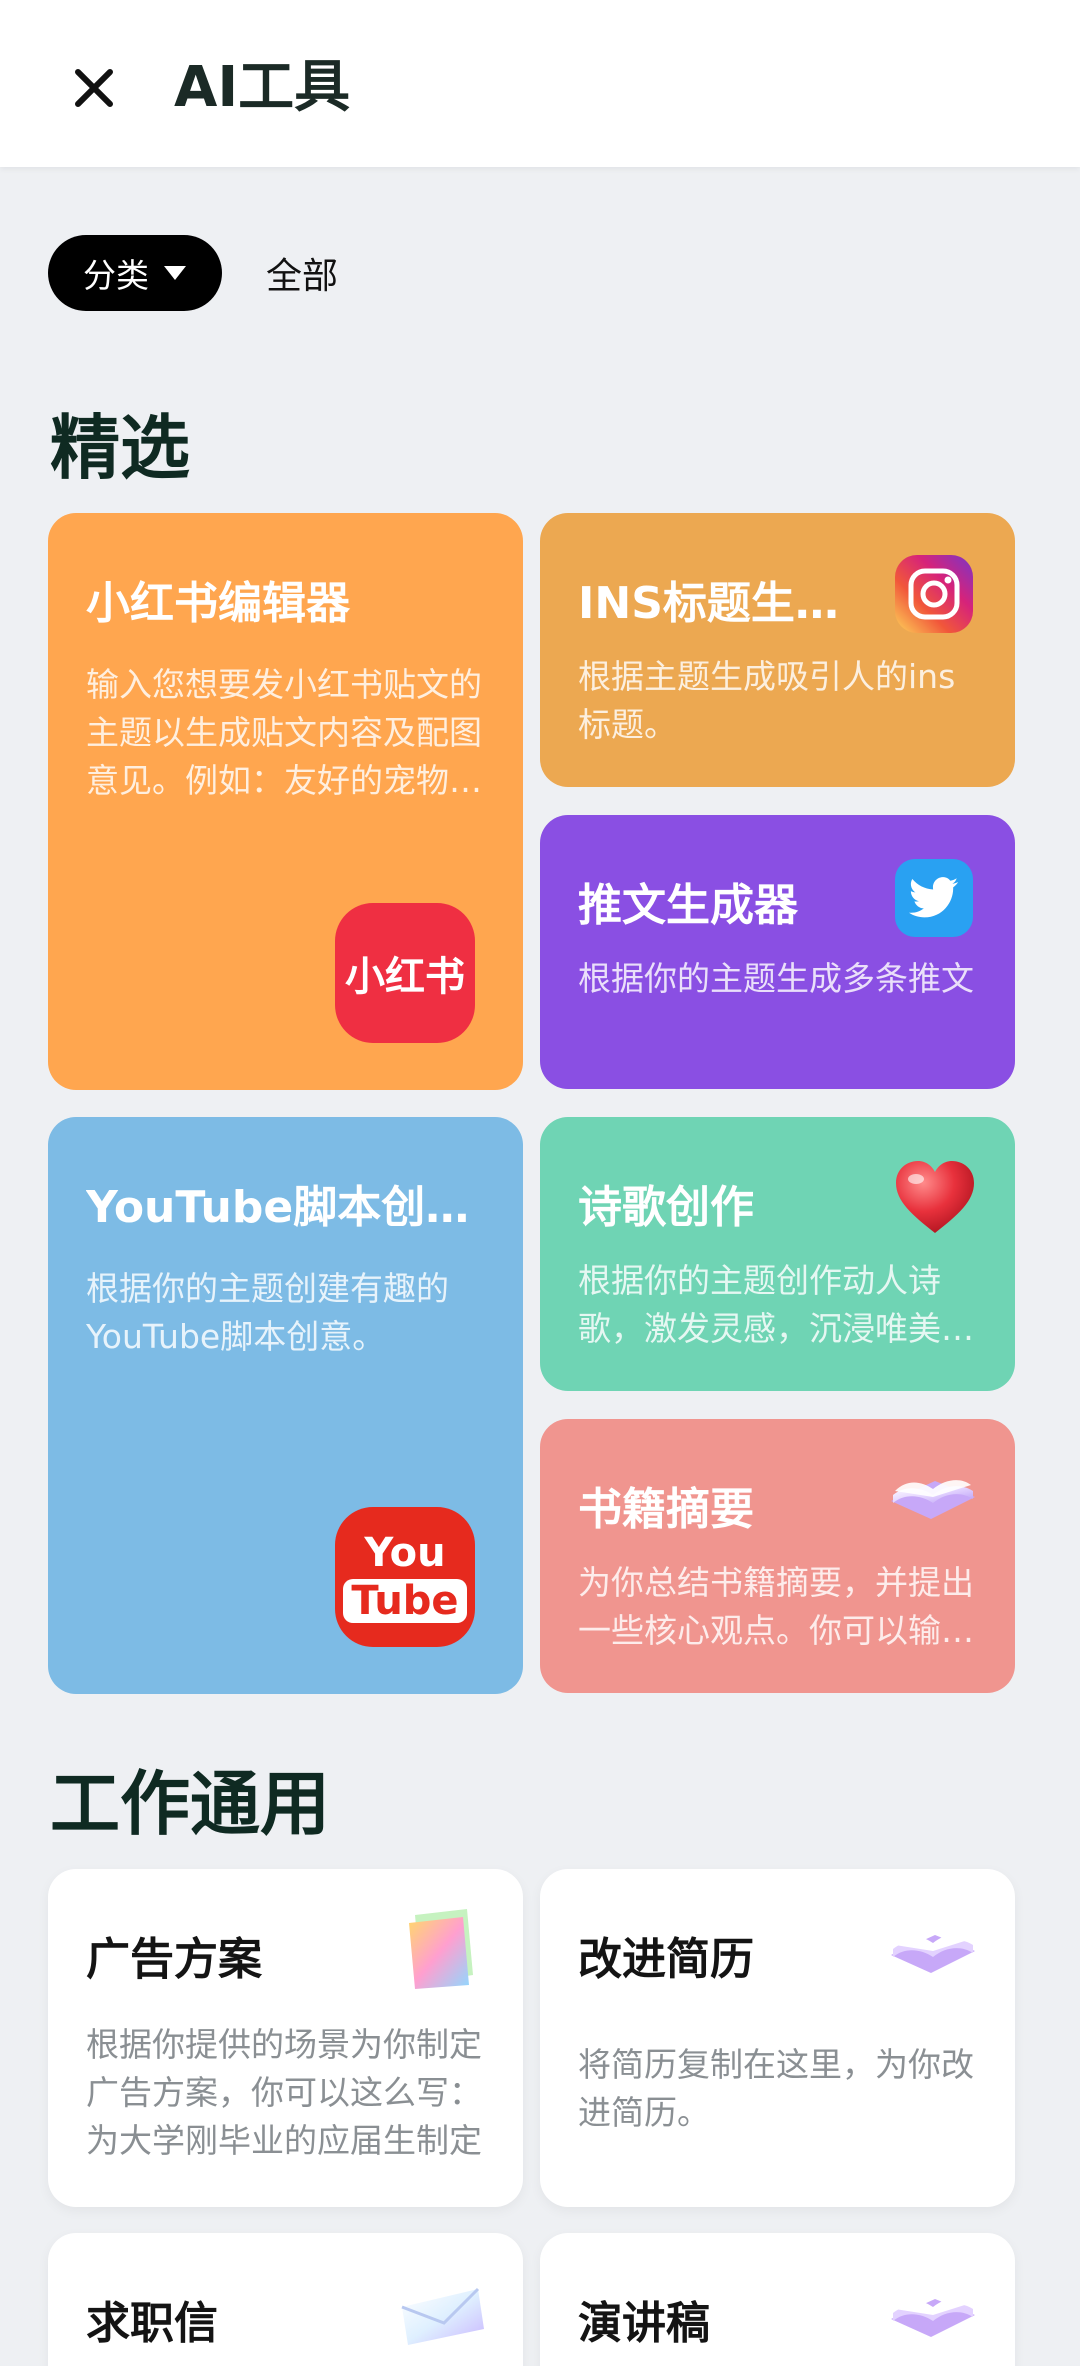  Describe the element at coordinates (777, 1556) in the screenshot. I see `card-book-summary: 书籍摘要 为你总结书籍摘要，并提出一些核心观点。你可以输入书名` at that location.